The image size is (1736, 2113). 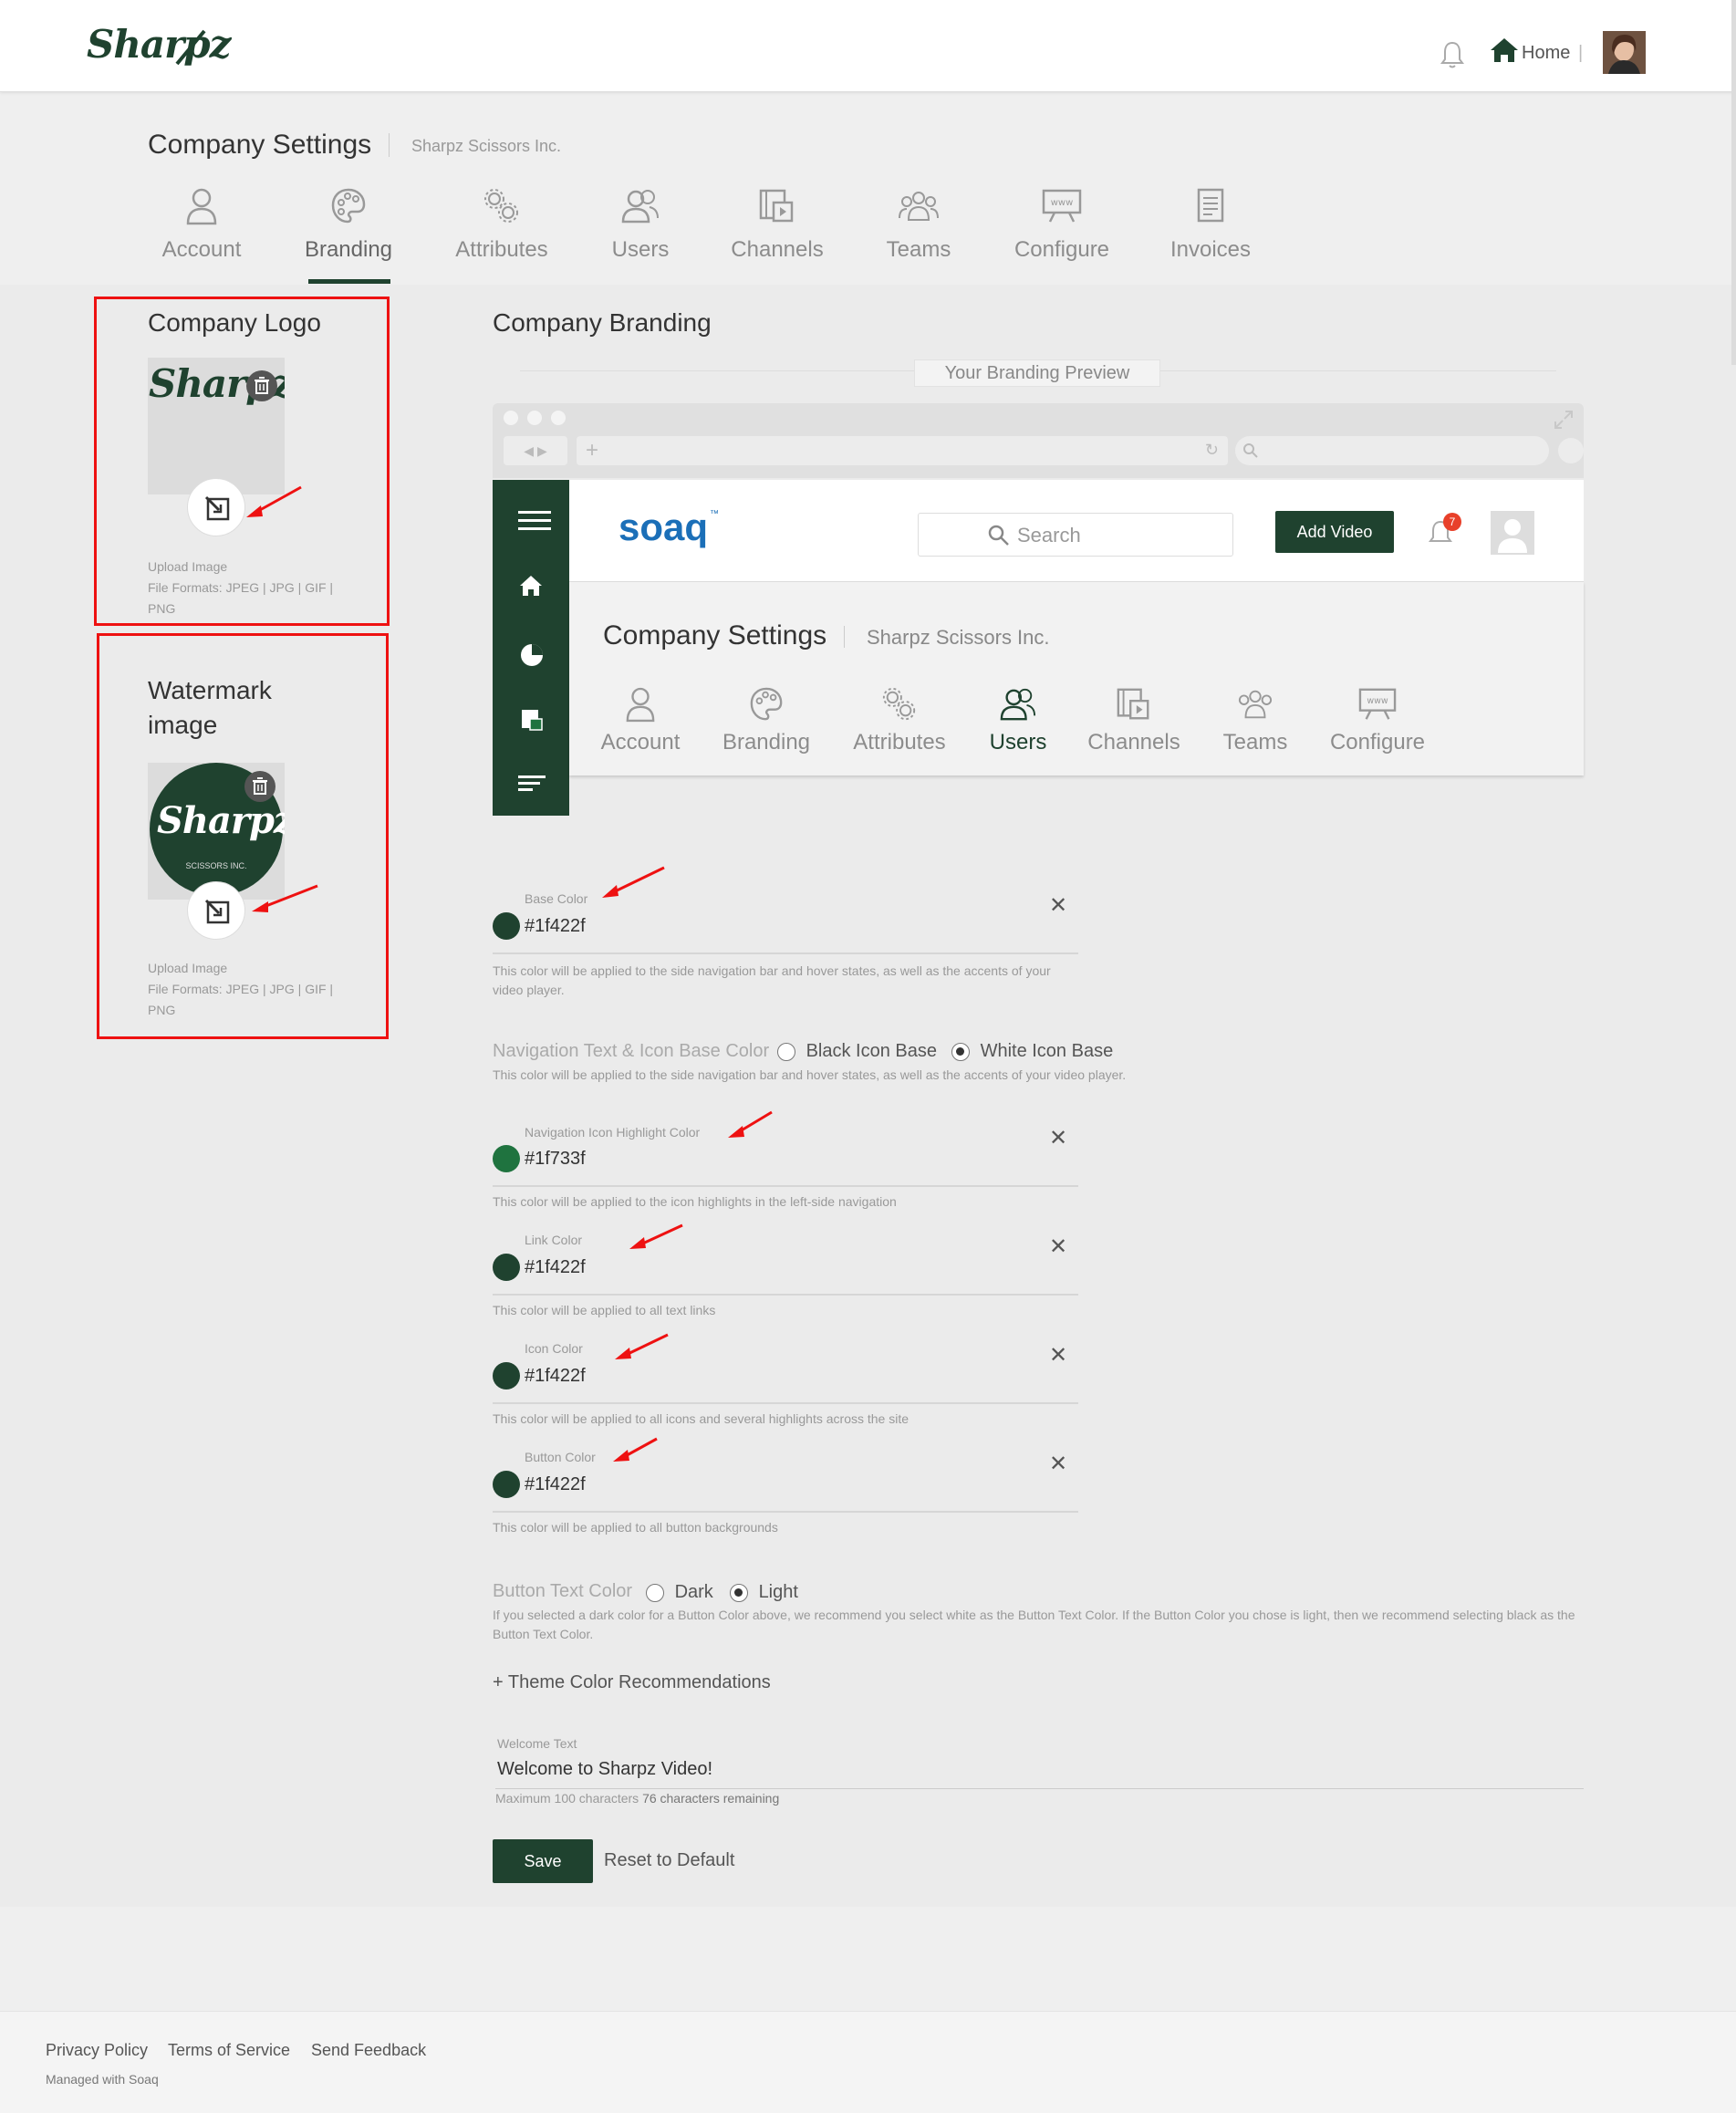 I want to click on radio-light, so click(x=739, y=1593).